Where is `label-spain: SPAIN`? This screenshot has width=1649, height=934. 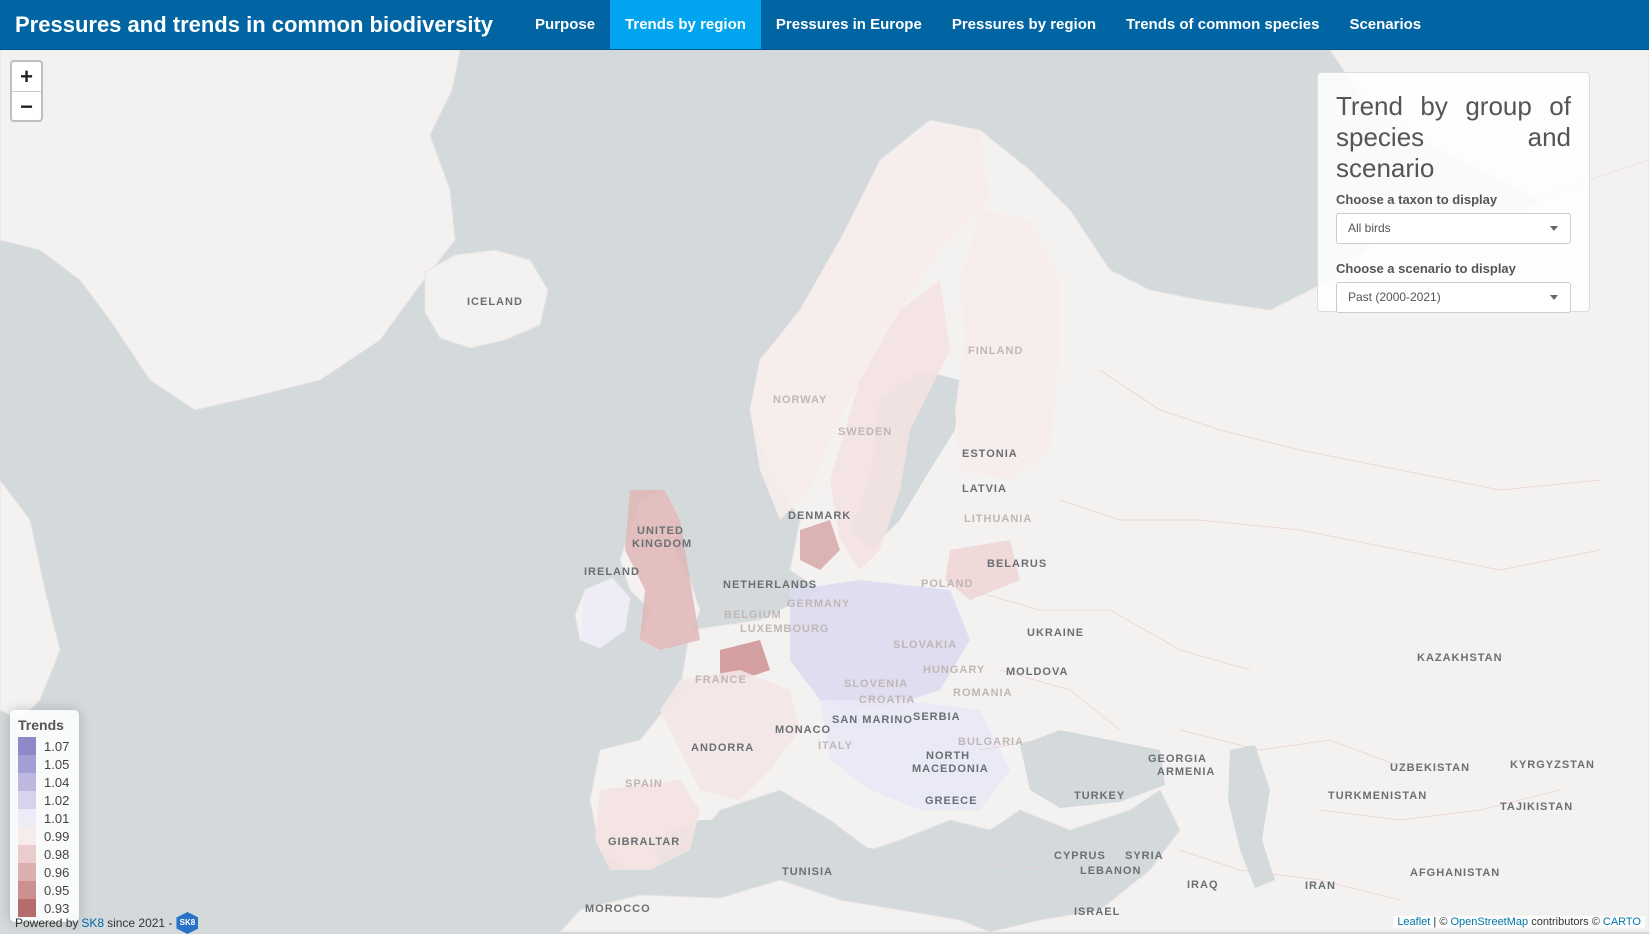
label-spain: SPAIN is located at coordinates (644, 784).